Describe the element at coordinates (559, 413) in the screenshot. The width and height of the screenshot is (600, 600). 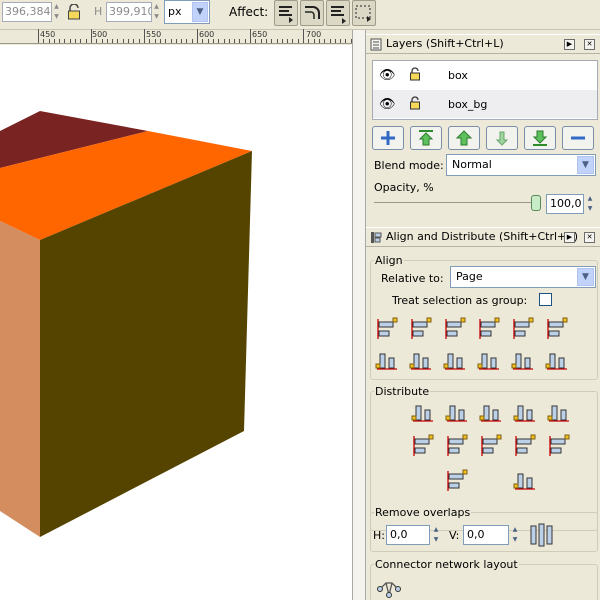
I see `distribute-baselines-h-icon` at that location.